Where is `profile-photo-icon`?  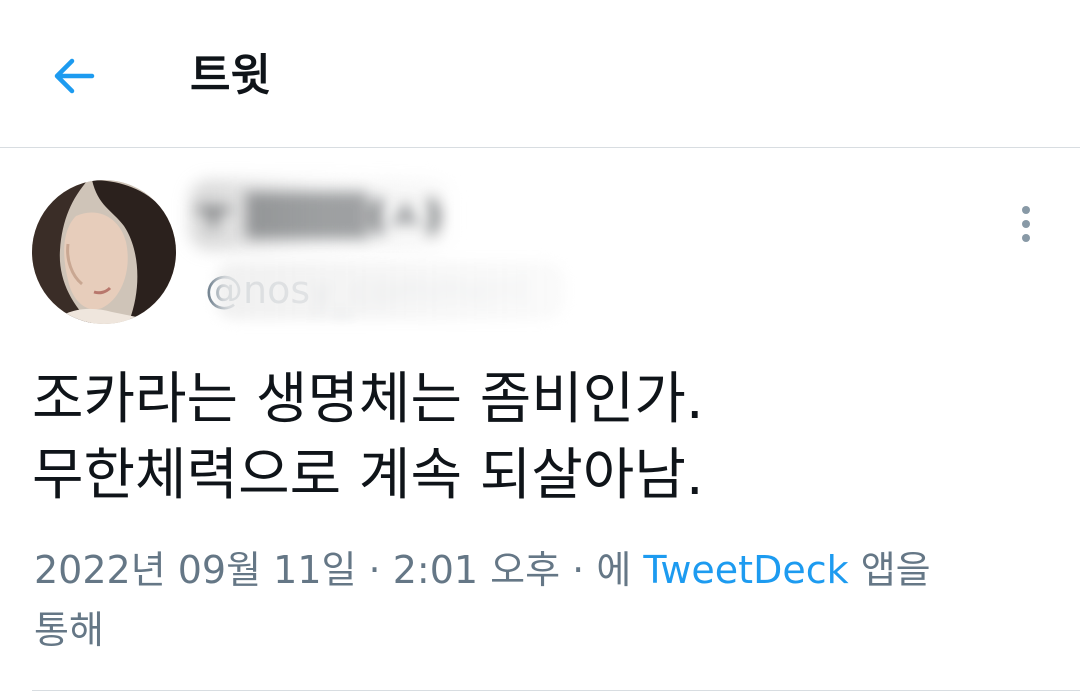 profile-photo-icon is located at coordinates (104, 252).